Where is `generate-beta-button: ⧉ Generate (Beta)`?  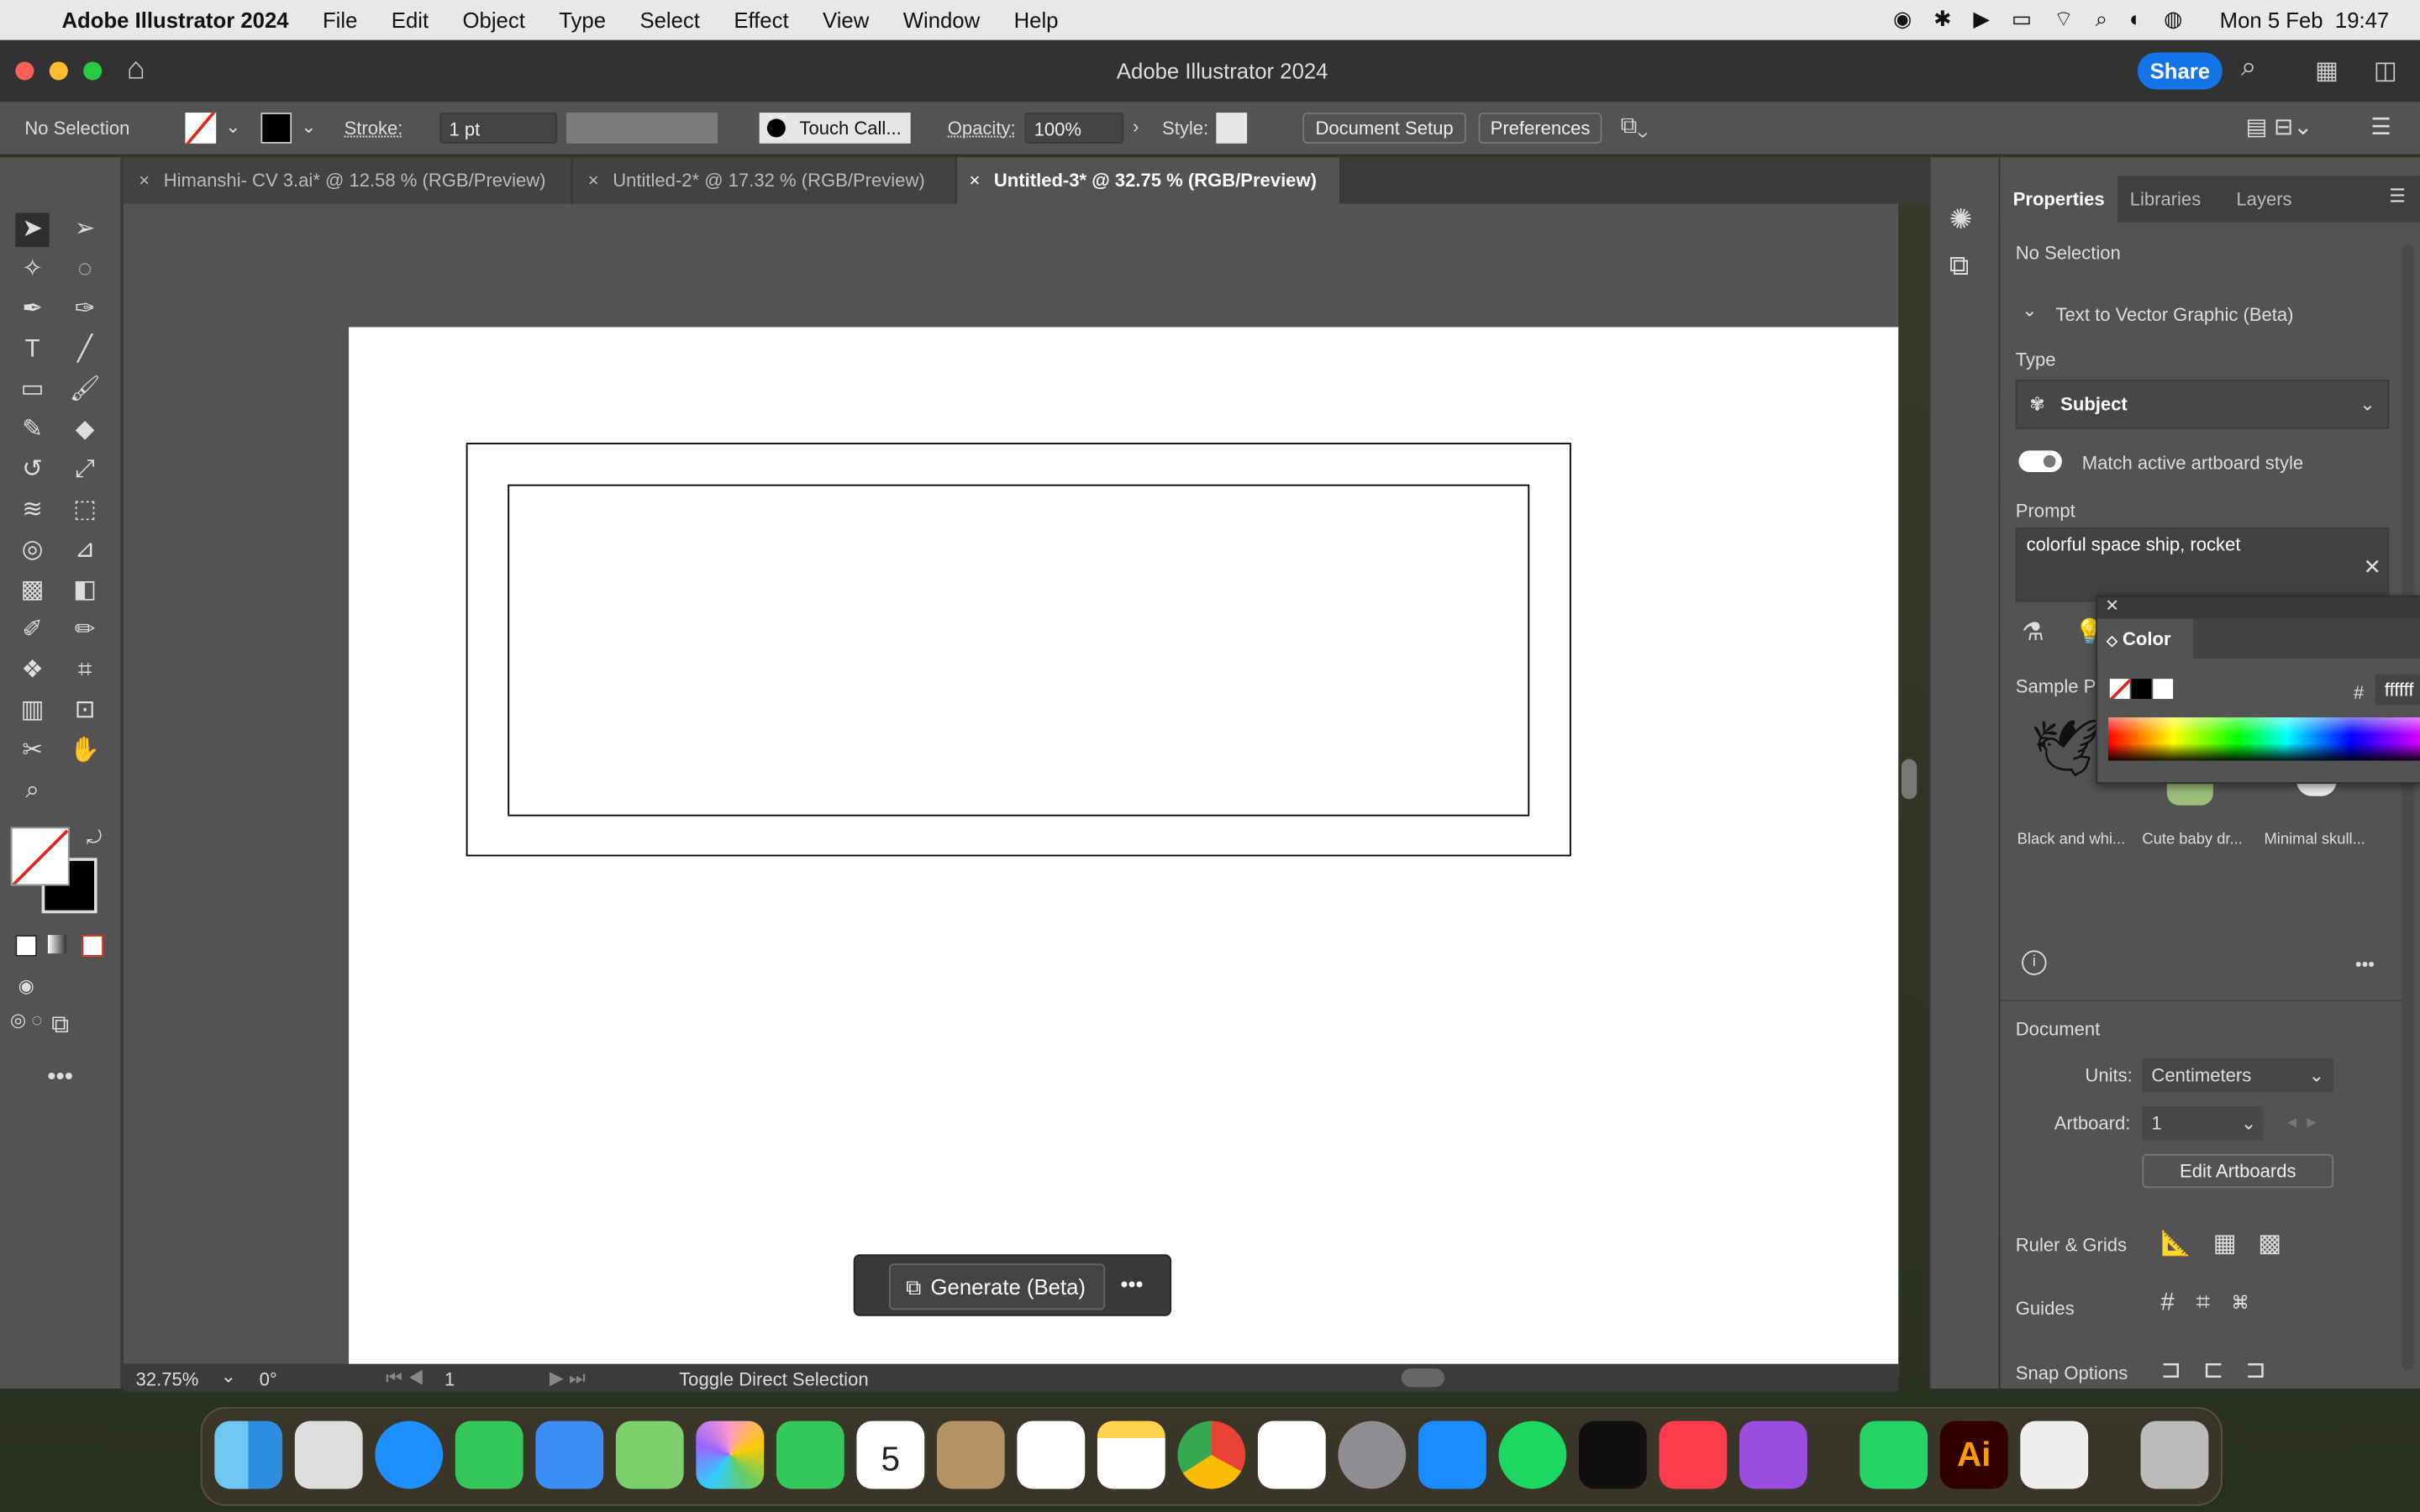
generate-beta-button: ⧉ Generate (Beta) is located at coordinates (997, 1286).